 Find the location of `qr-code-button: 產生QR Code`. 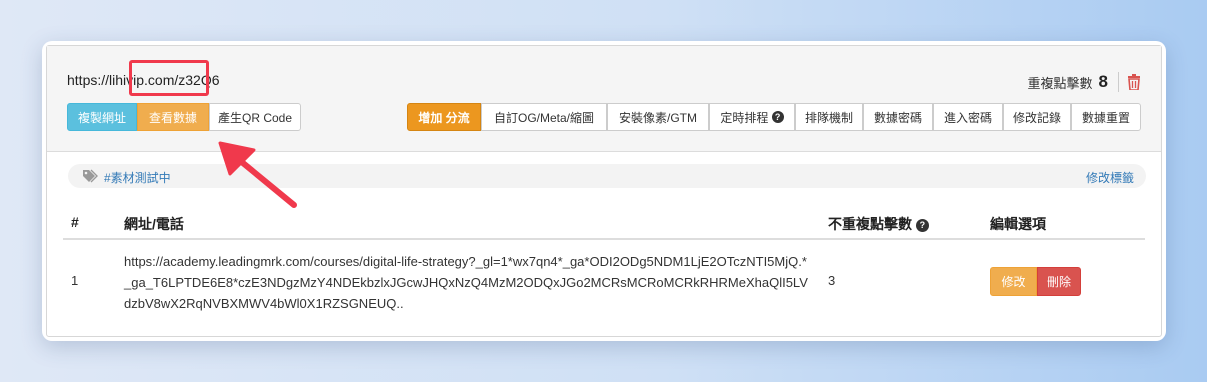

qr-code-button: 產生QR Code is located at coordinates (255, 117).